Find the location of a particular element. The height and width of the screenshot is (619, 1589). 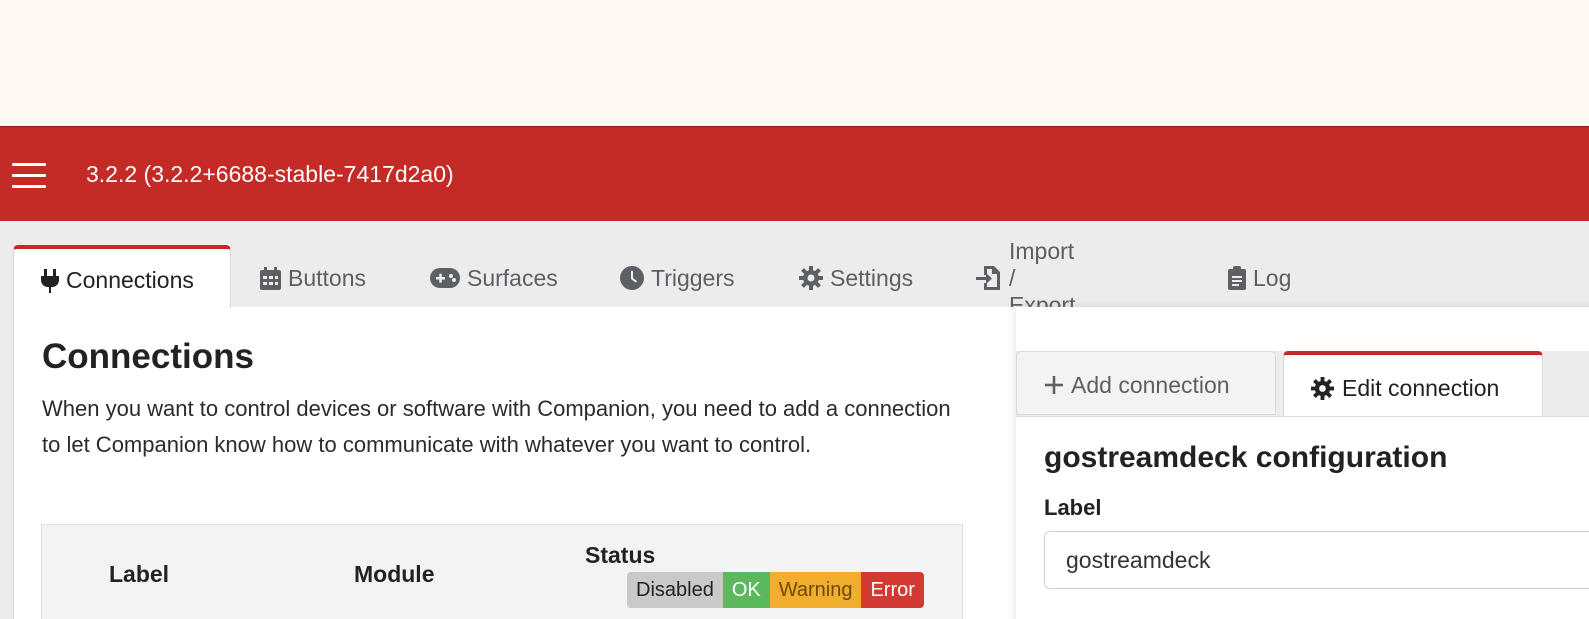

clipboard-icon is located at coordinates (1237, 278).